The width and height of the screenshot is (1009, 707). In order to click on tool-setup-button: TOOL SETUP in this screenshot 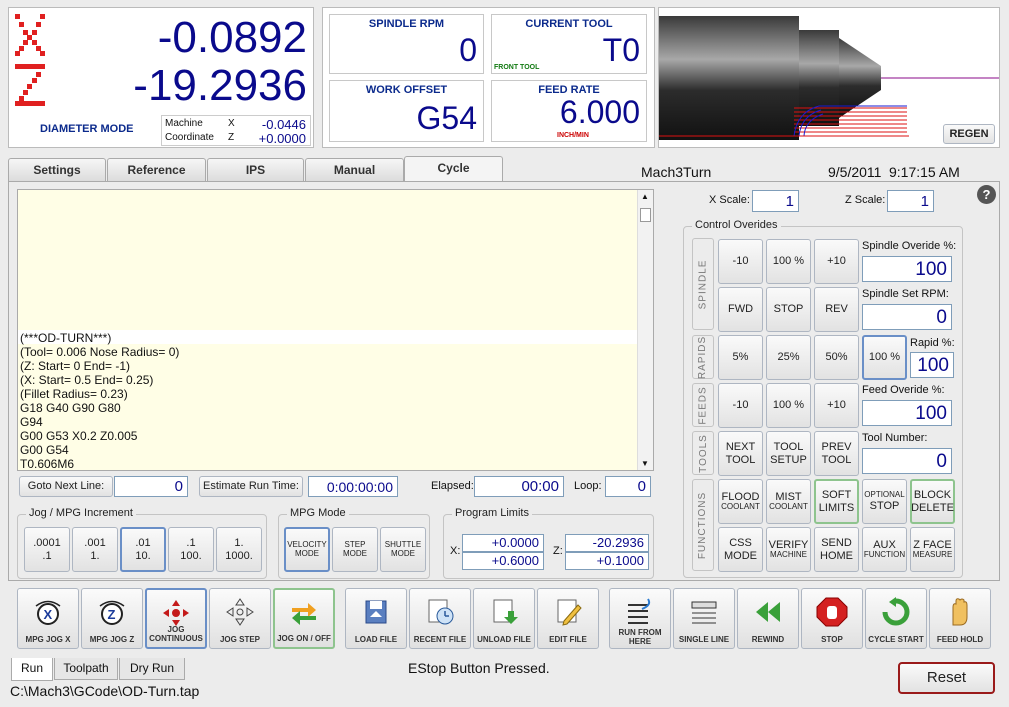, I will do `click(788, 453)`.